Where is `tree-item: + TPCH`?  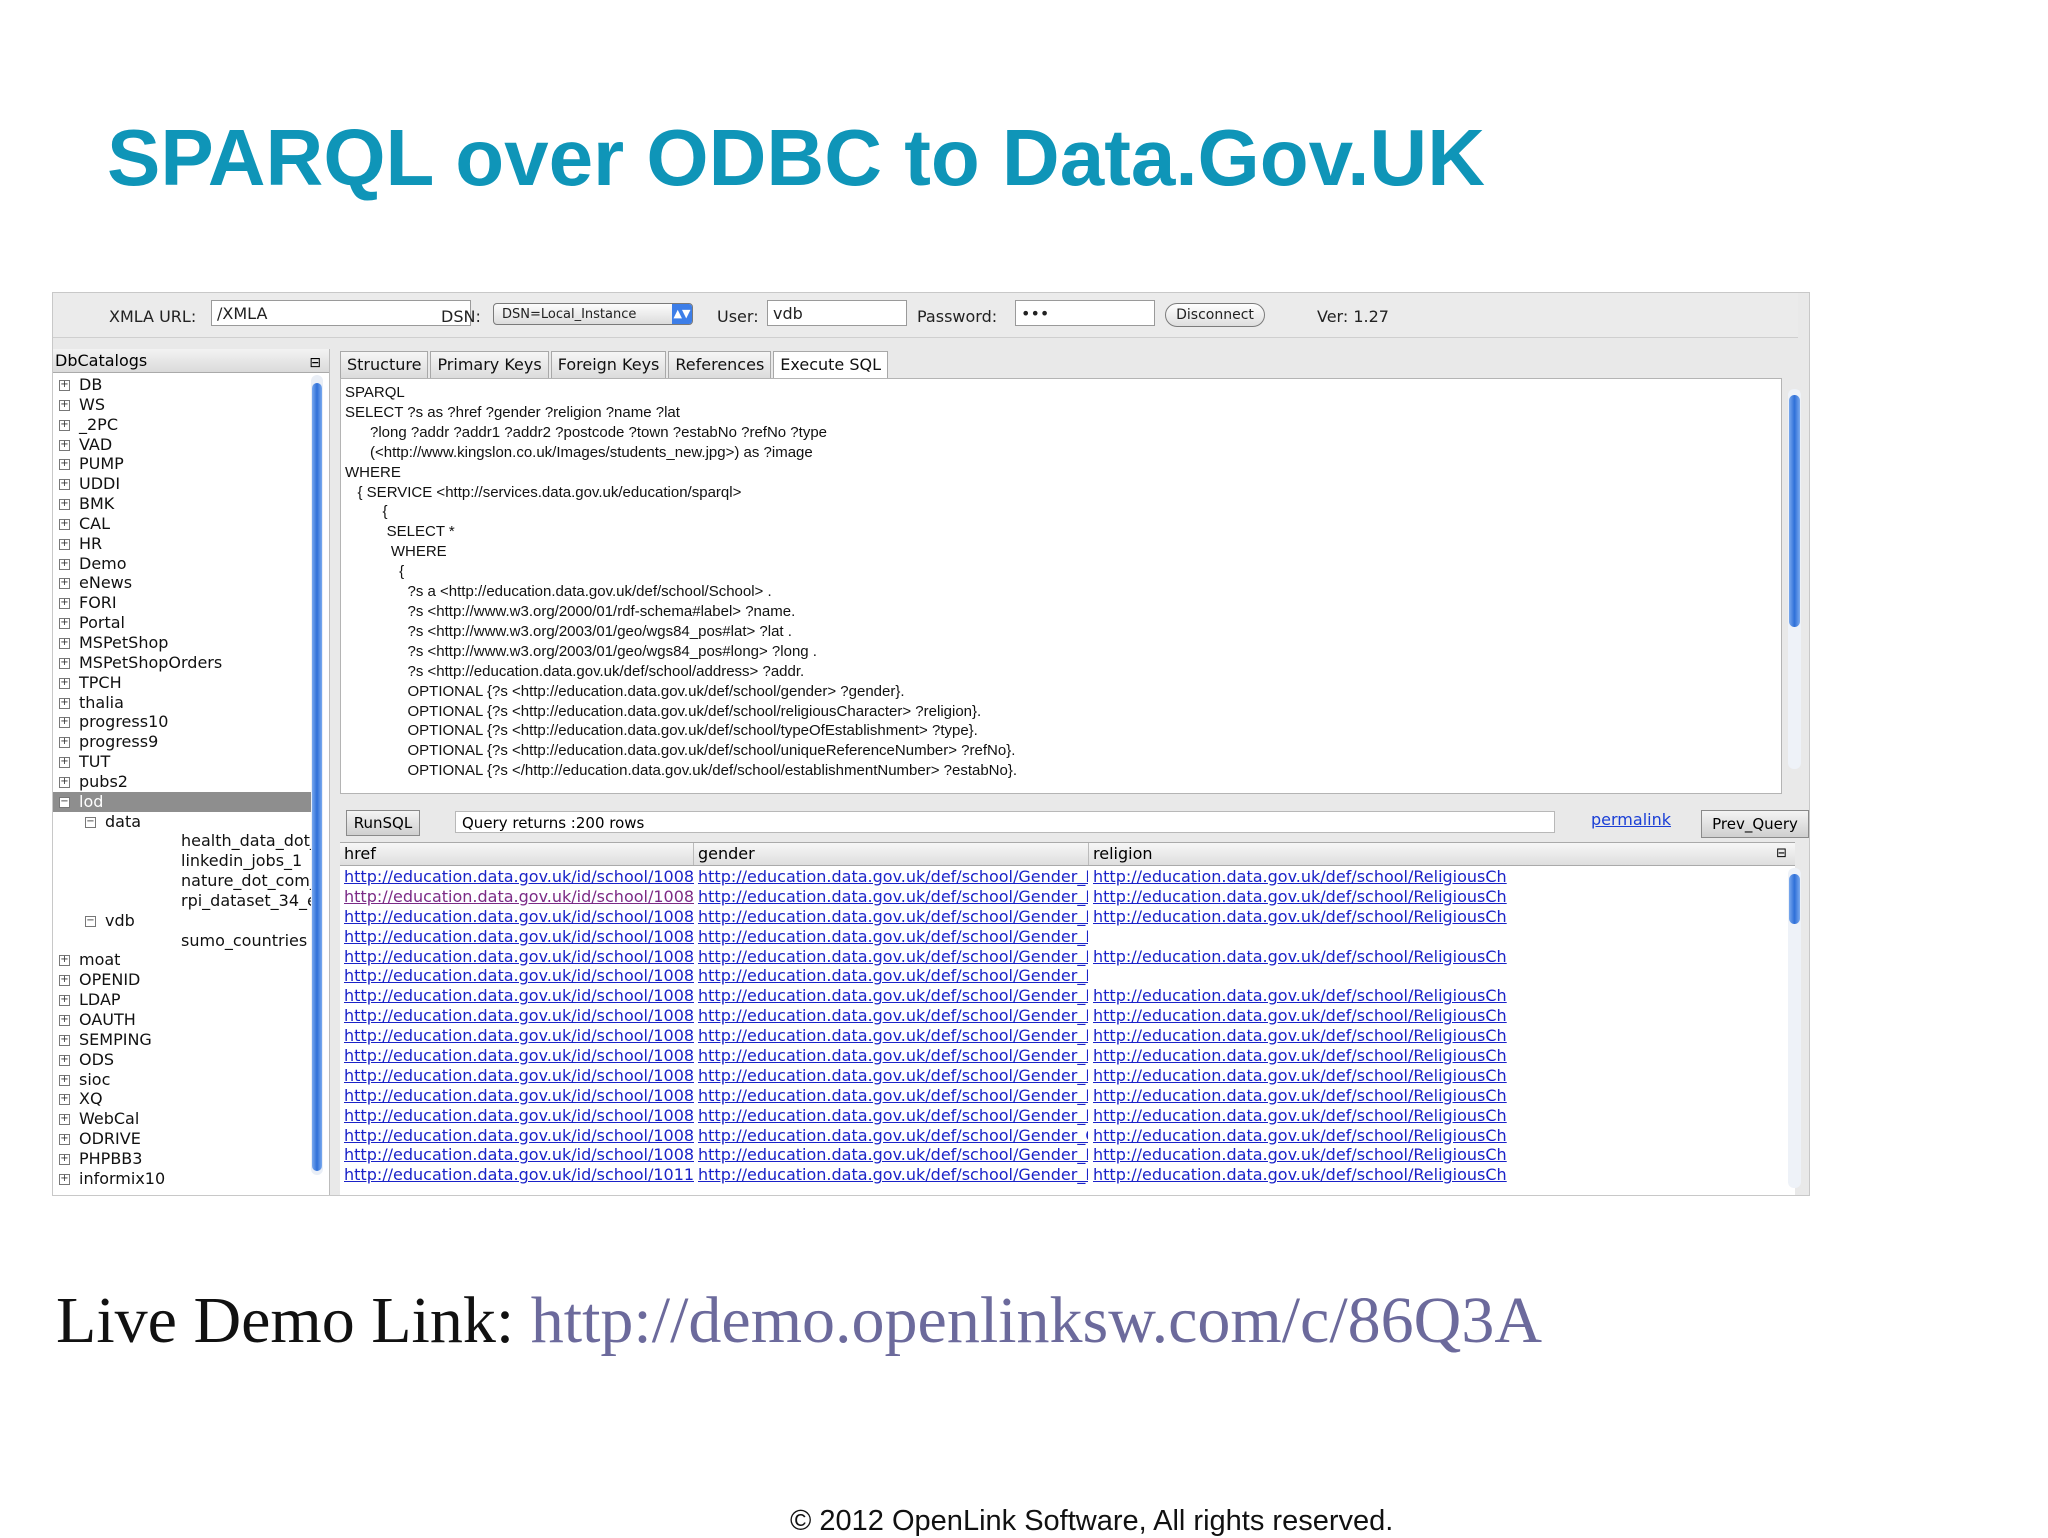 tree-item: + TPCH is located at coordinates (182, 683).